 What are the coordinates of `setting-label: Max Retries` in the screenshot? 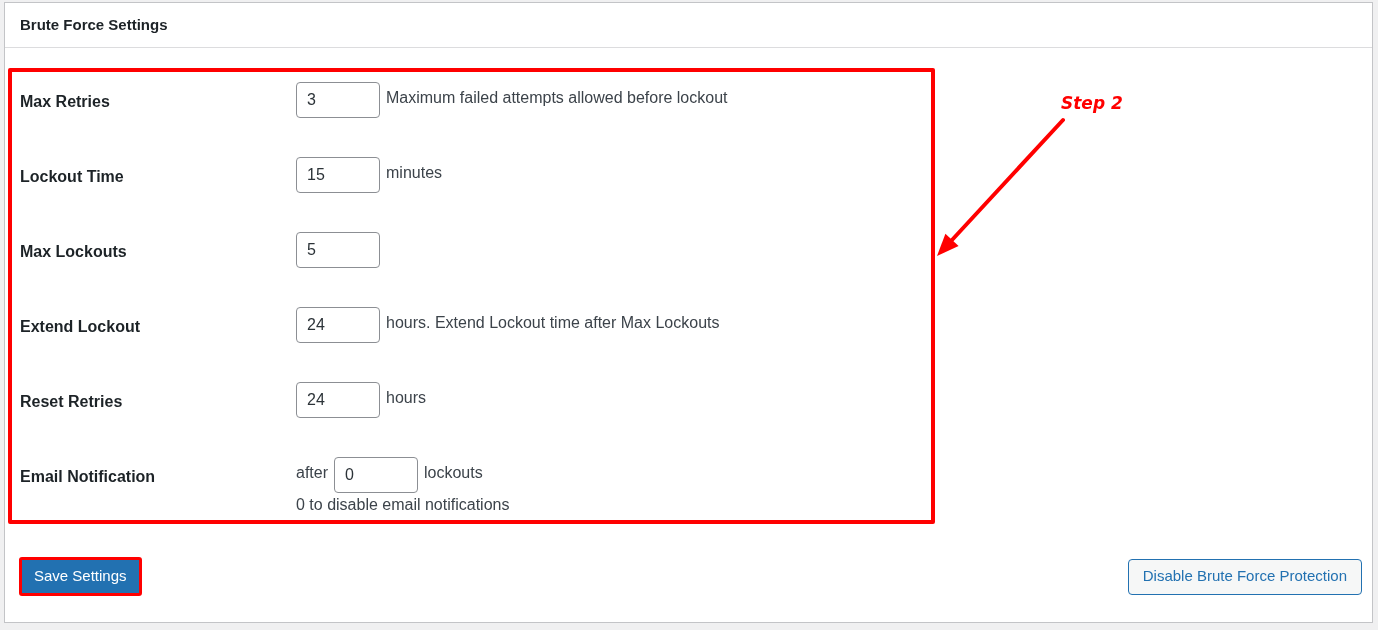 It's located at (65, 102).